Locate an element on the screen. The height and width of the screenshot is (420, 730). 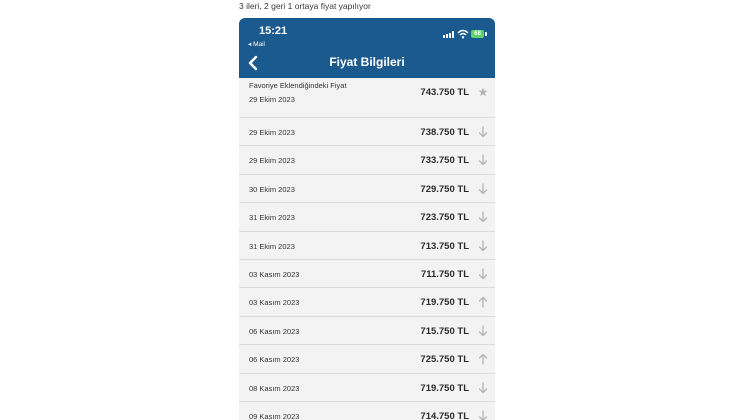
battery-icon: 68 is located at coordinates (477, 34).